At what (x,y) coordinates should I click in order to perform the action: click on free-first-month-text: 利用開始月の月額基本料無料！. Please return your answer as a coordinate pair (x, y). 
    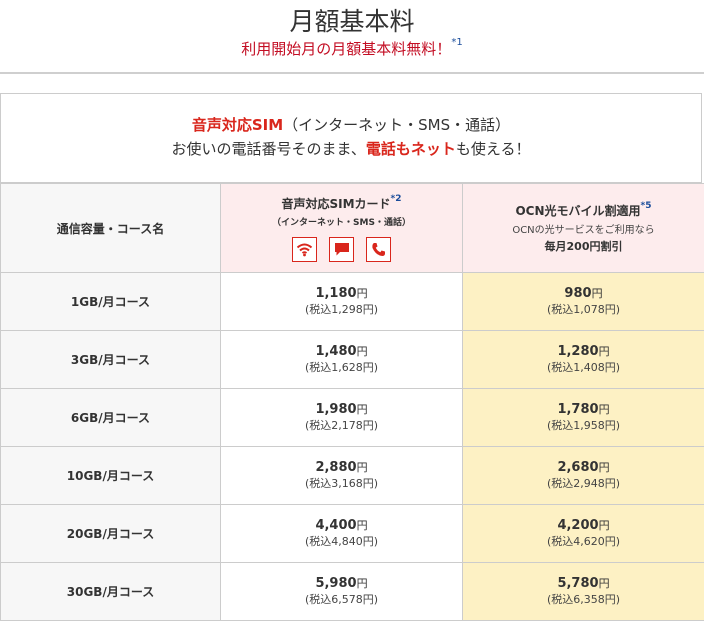
    Looking at the image, I should click on (346, 49).